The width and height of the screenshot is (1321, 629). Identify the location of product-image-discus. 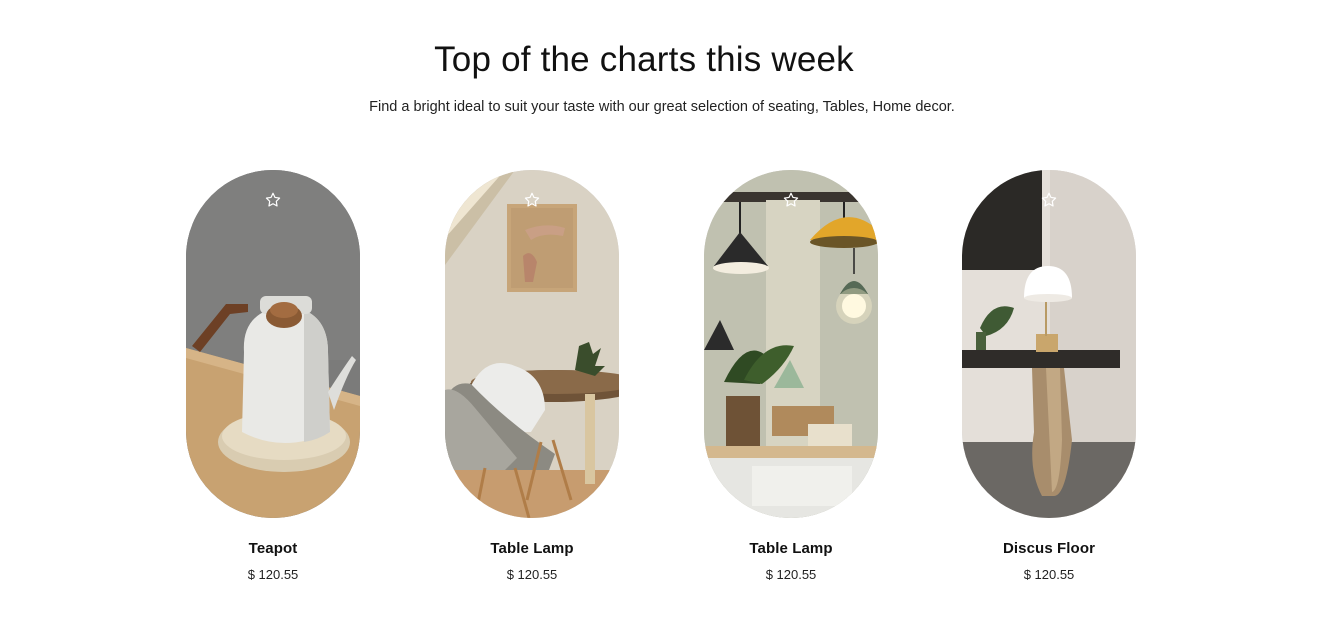
(1049, 344).